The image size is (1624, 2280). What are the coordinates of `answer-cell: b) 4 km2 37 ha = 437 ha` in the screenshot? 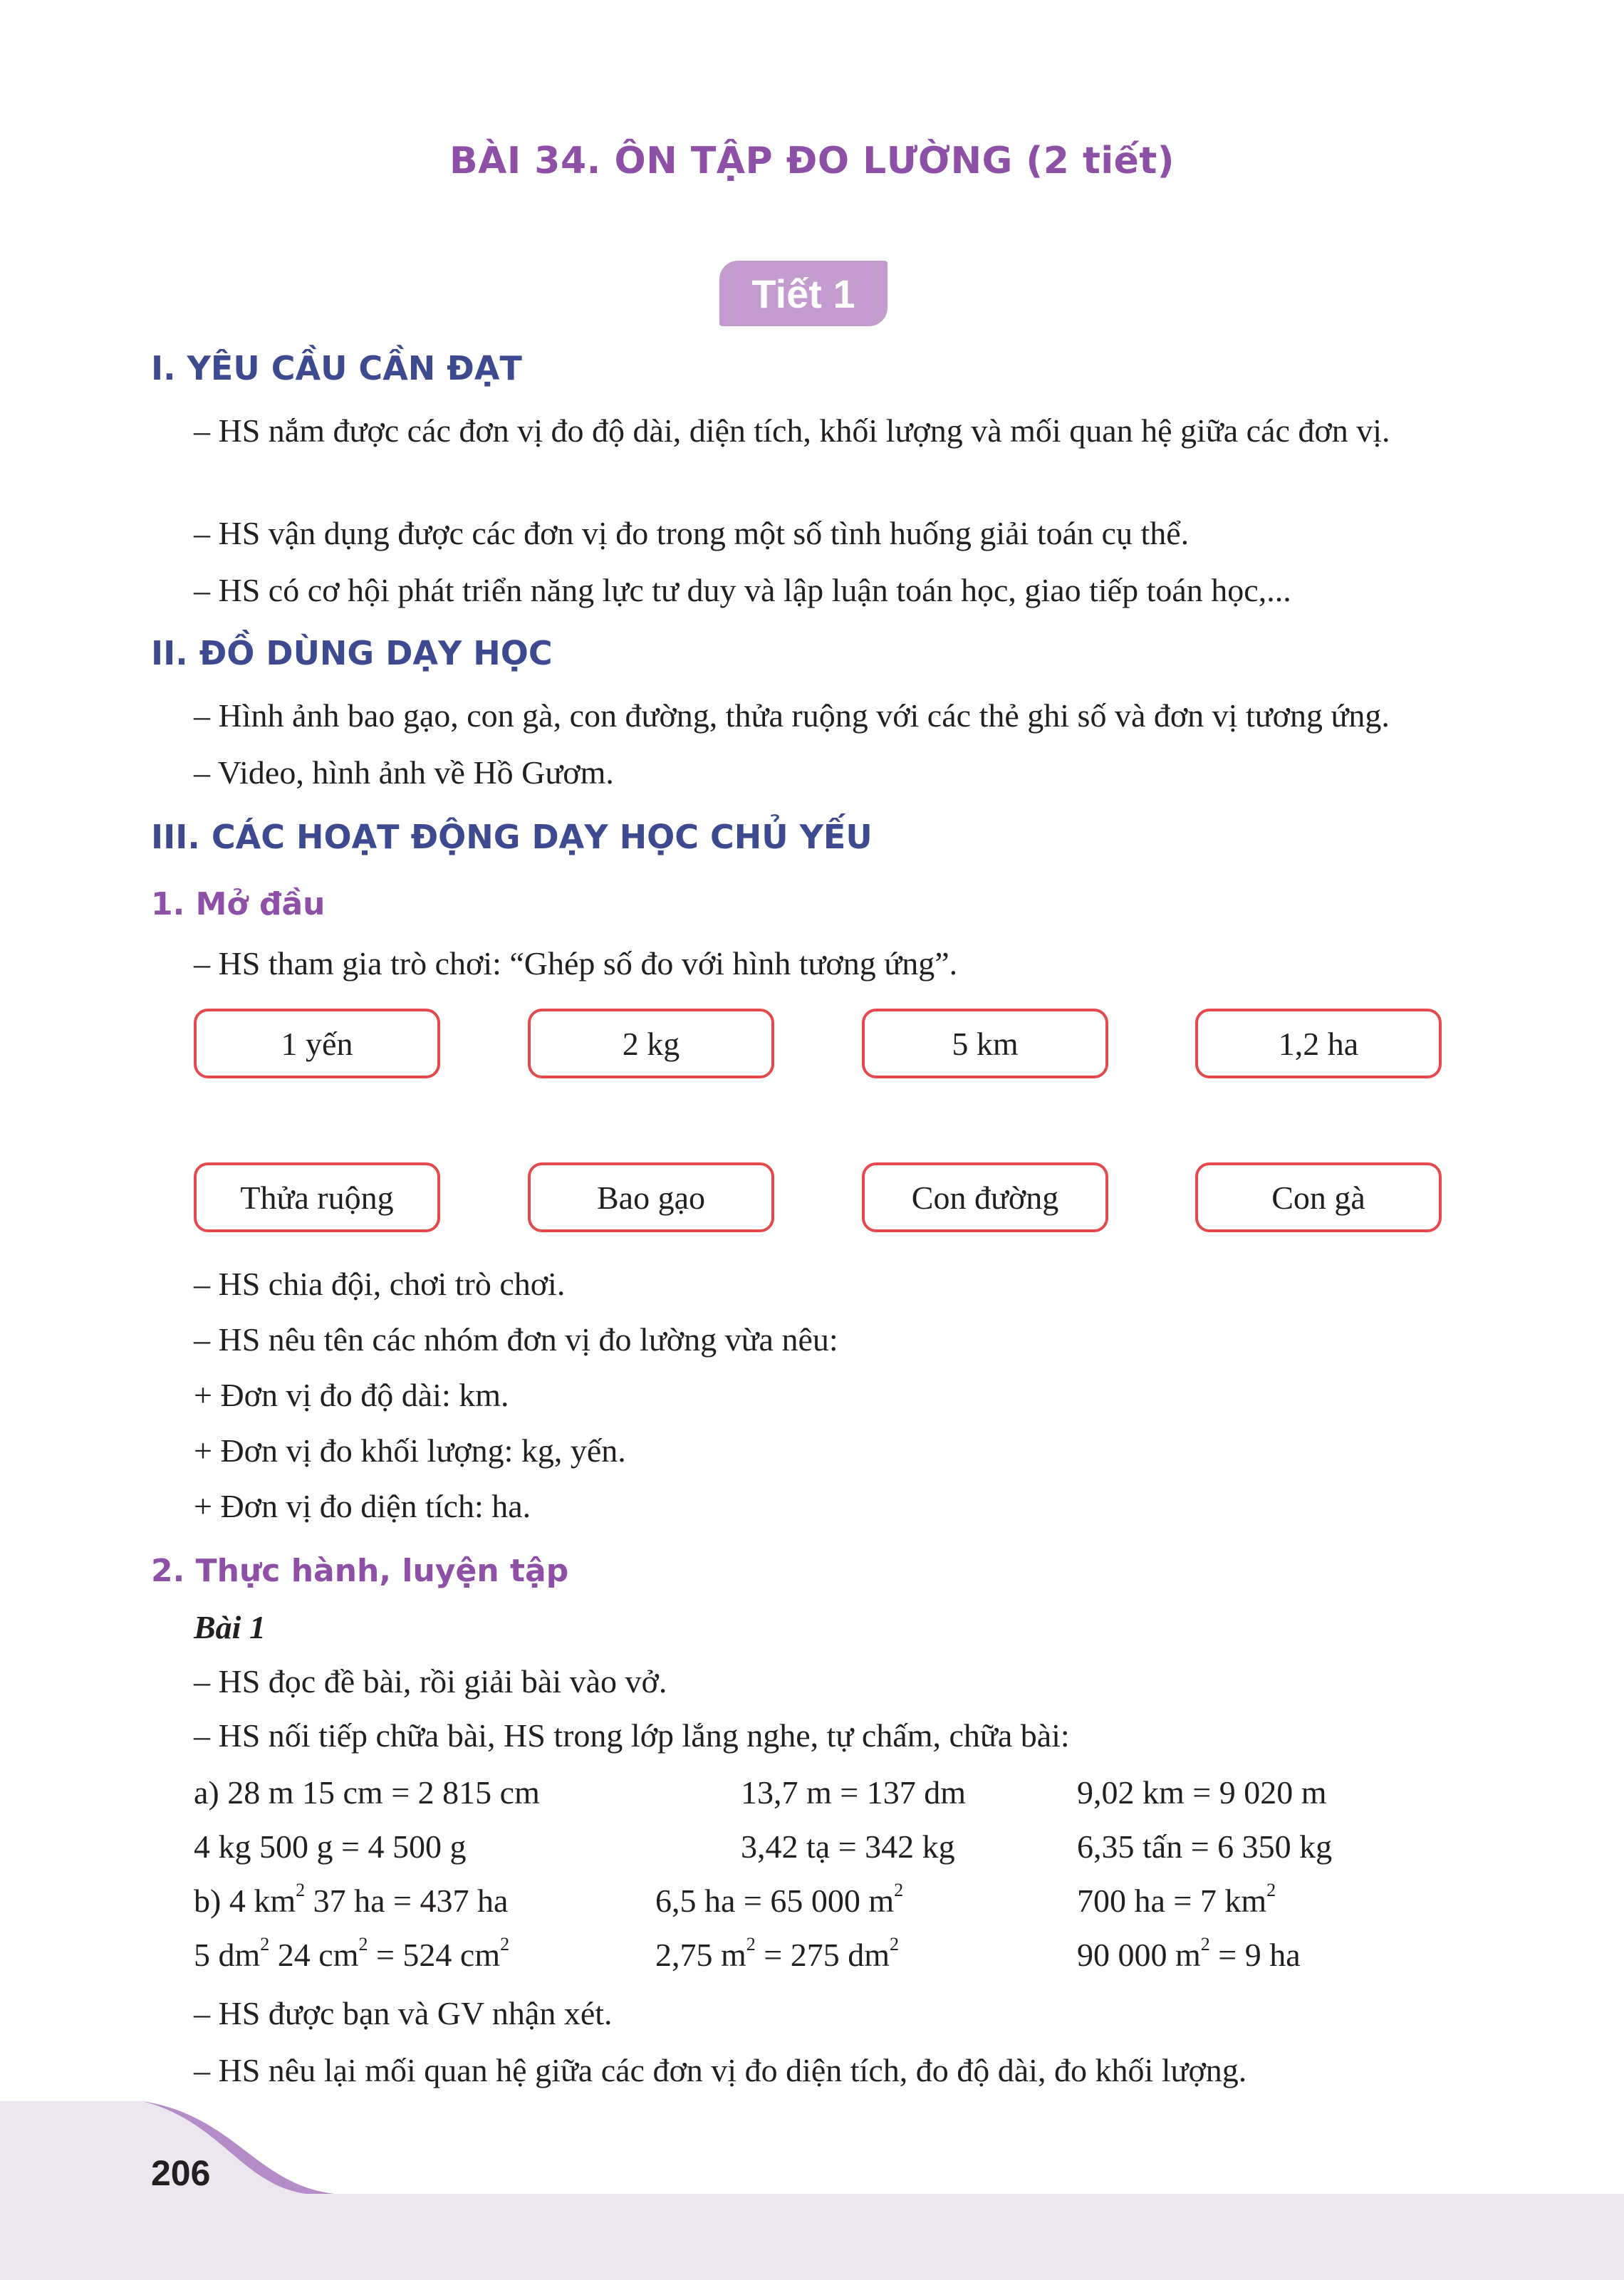 It's located at (351, 1900).